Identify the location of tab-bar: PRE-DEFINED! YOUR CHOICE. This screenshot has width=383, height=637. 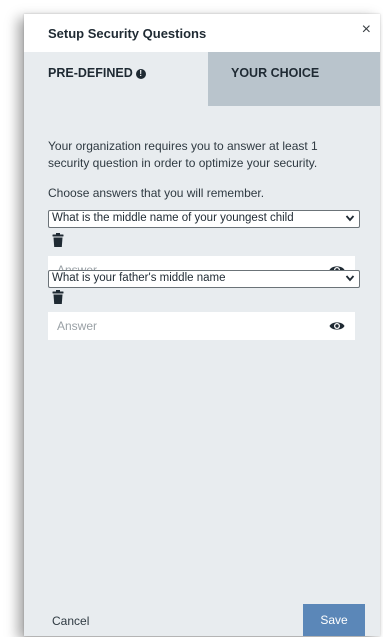
(202, 79).